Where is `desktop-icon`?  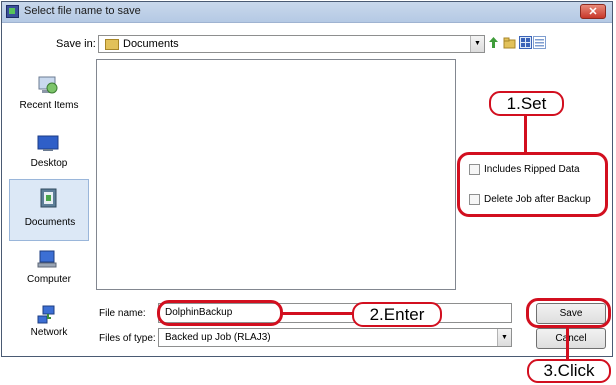 desktop-icon is located at coordinates (48, 143).